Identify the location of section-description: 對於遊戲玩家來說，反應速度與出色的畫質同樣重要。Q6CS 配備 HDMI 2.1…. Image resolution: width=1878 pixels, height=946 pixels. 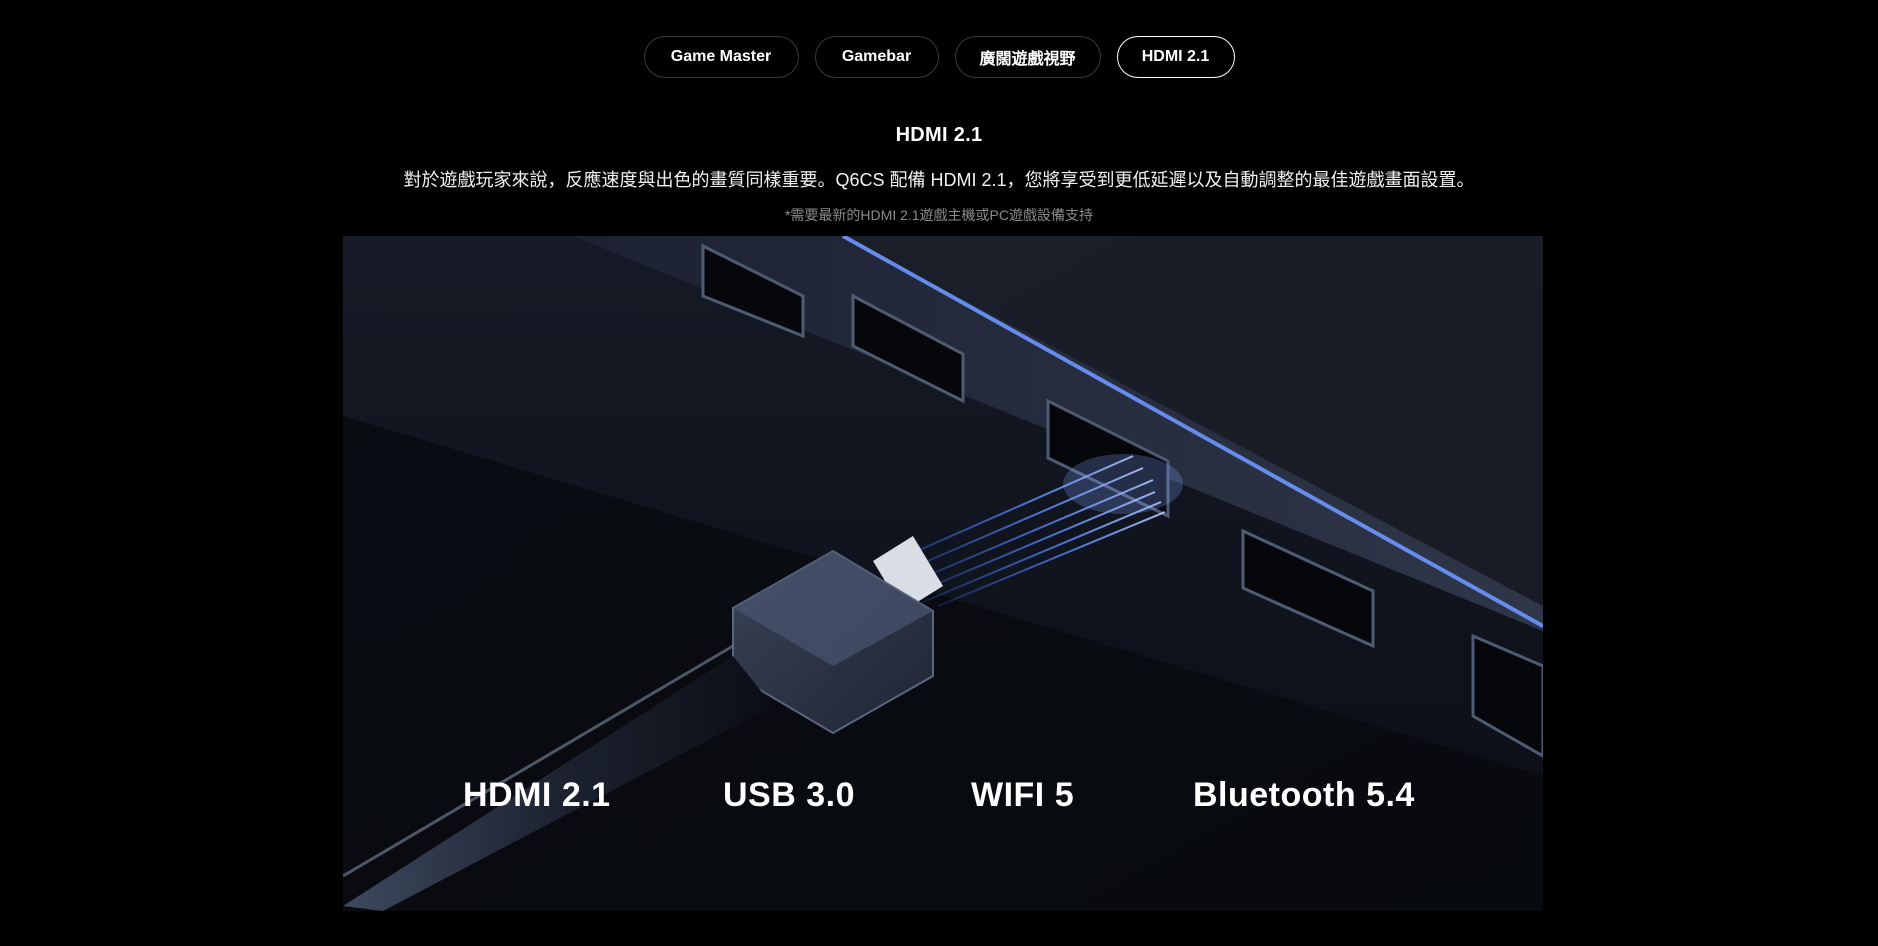
(939, 180).